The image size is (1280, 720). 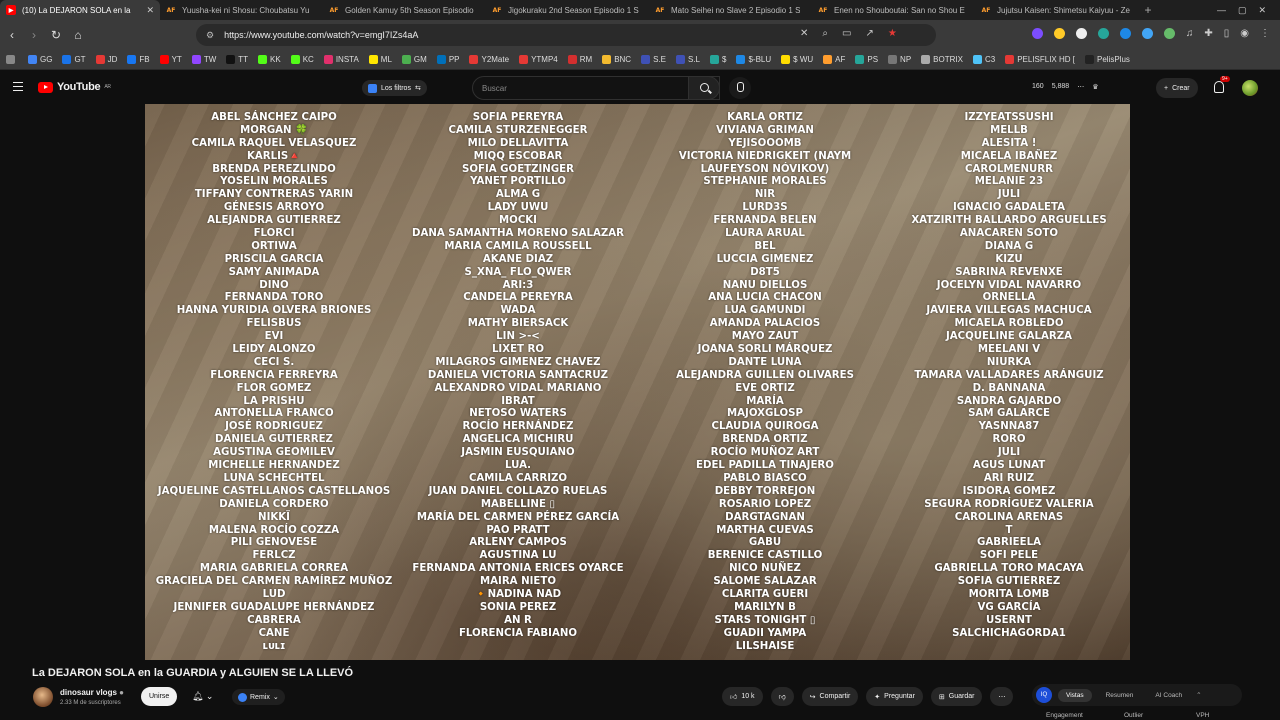 I want to click on bookmark-item: FB, so click(x=138, y=59).